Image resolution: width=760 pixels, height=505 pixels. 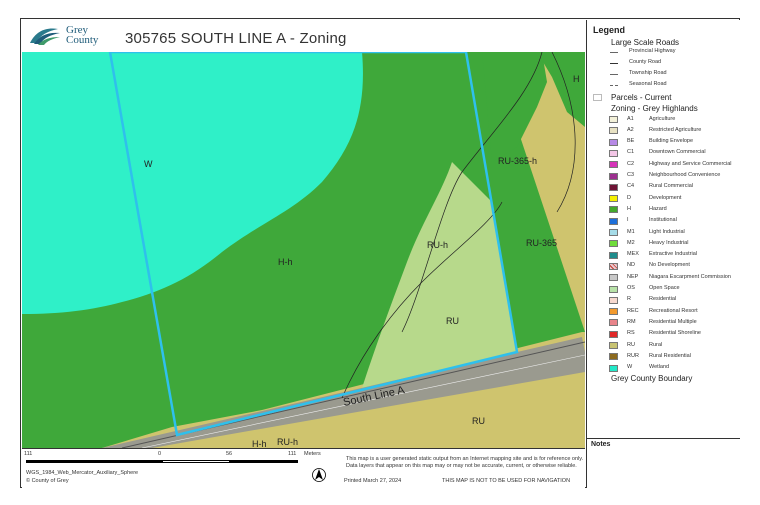 What do you see at coordinates (630, 367) in the screenshot?
I see `zone-code: W` at bounding box center [630, 367].